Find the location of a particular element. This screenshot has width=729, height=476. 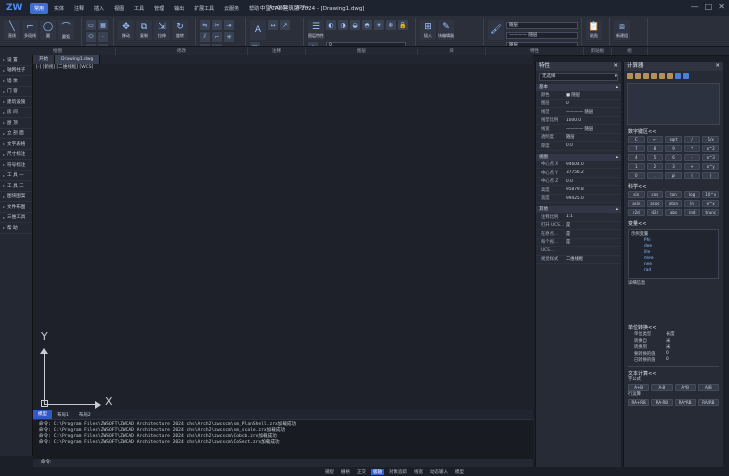

property-row: 宽度 99425.0 is located at coordinates (578, 199).